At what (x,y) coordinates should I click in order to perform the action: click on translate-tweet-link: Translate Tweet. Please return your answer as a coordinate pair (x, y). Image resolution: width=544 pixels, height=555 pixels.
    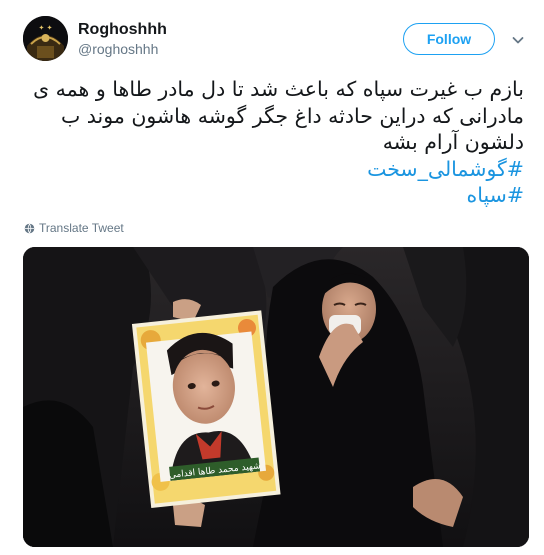
    Looking at the image, I should click on (74, 228).